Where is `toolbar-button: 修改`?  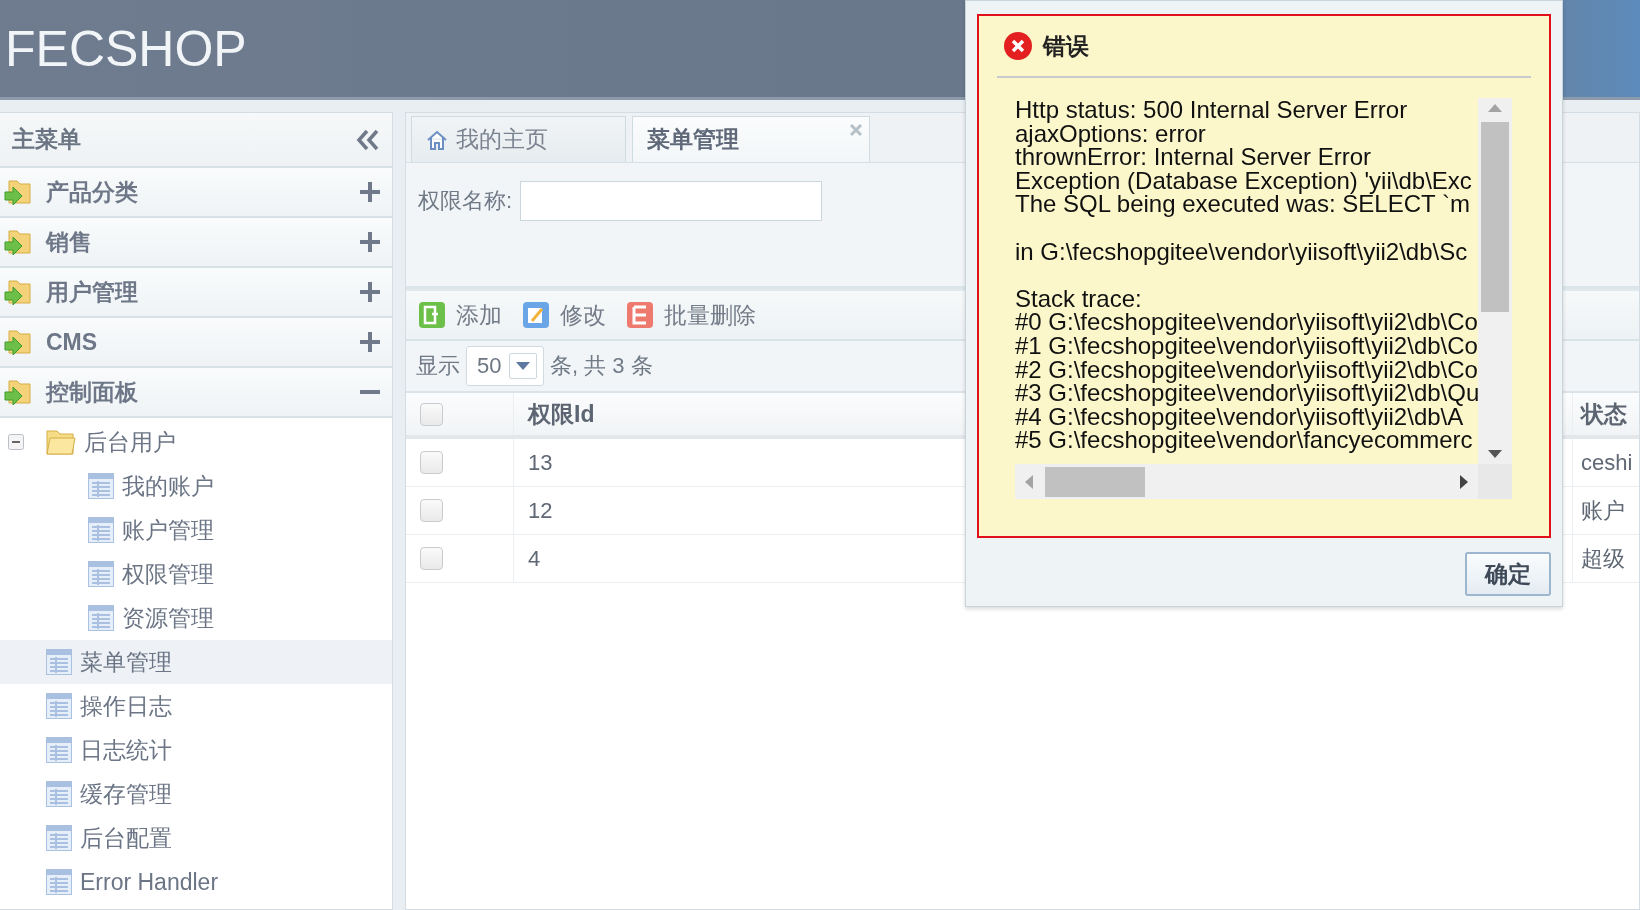 toolbar-button: 修改 is located at coordinates (564, 315).